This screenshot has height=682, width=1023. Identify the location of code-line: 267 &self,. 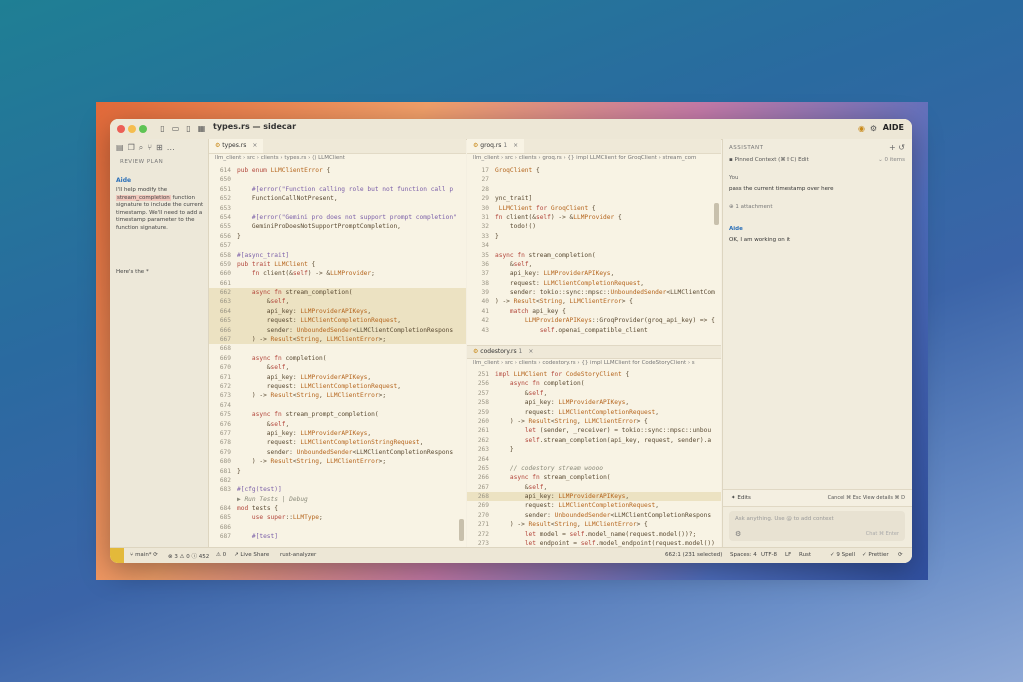
(594, 487).